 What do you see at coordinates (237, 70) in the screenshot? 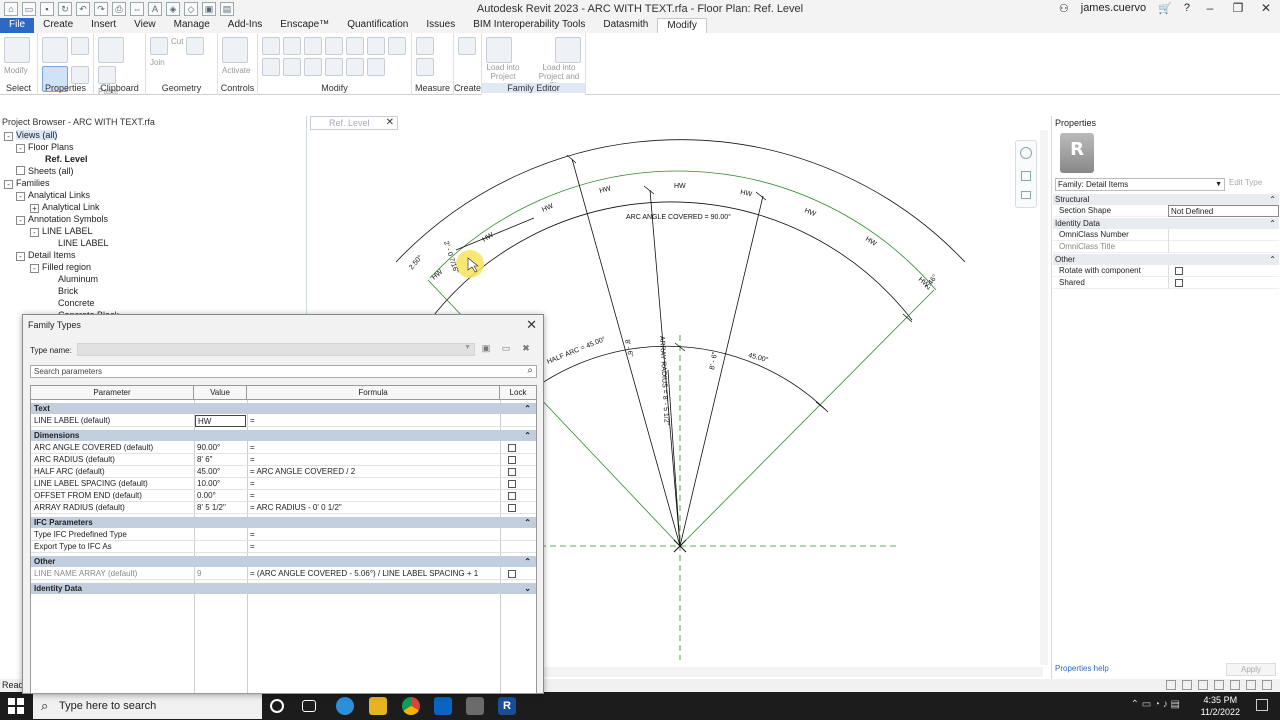
I see `activate-label: Activate` at bounding box center [237, 70].